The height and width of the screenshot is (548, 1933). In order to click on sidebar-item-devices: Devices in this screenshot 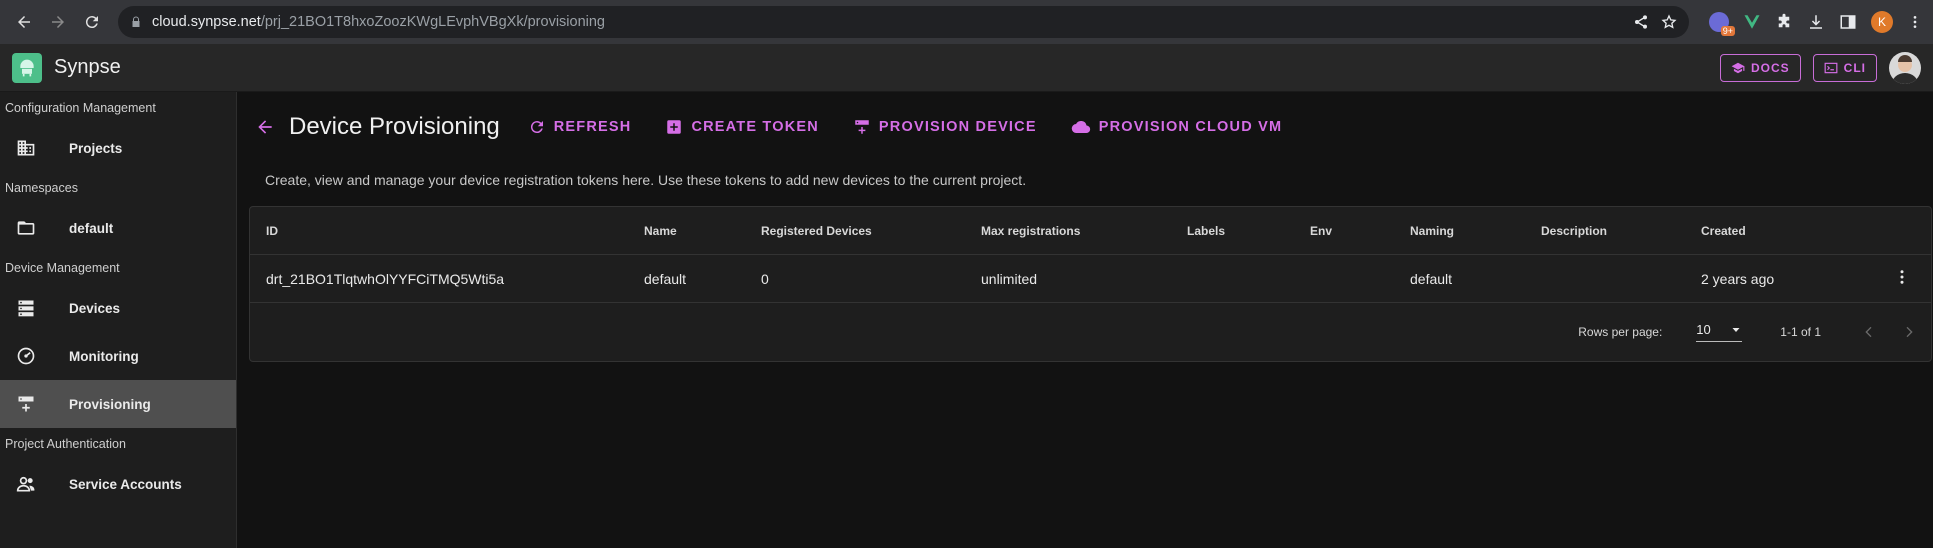, I will do `click(118, 308)`.